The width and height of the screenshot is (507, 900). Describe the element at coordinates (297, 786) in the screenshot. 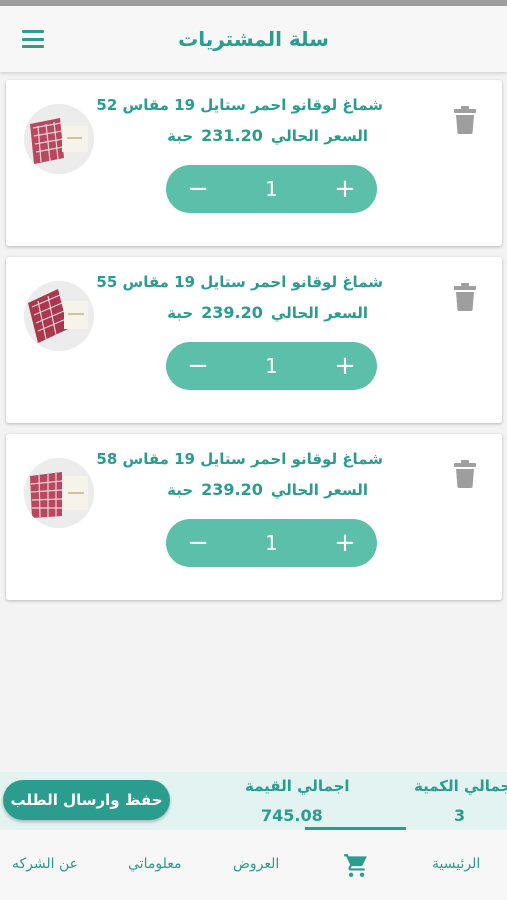

I see `total-value-label: اجمالي القيمة` at that location.